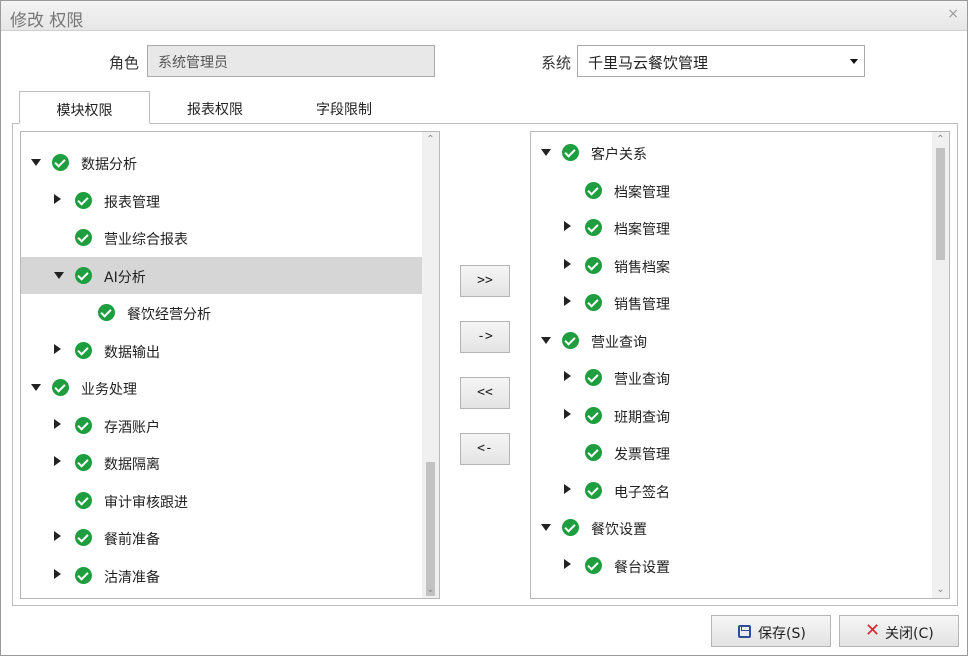 The image size is (968, 656). I want to click on tree-node: 数据输出, so click(221, 350).